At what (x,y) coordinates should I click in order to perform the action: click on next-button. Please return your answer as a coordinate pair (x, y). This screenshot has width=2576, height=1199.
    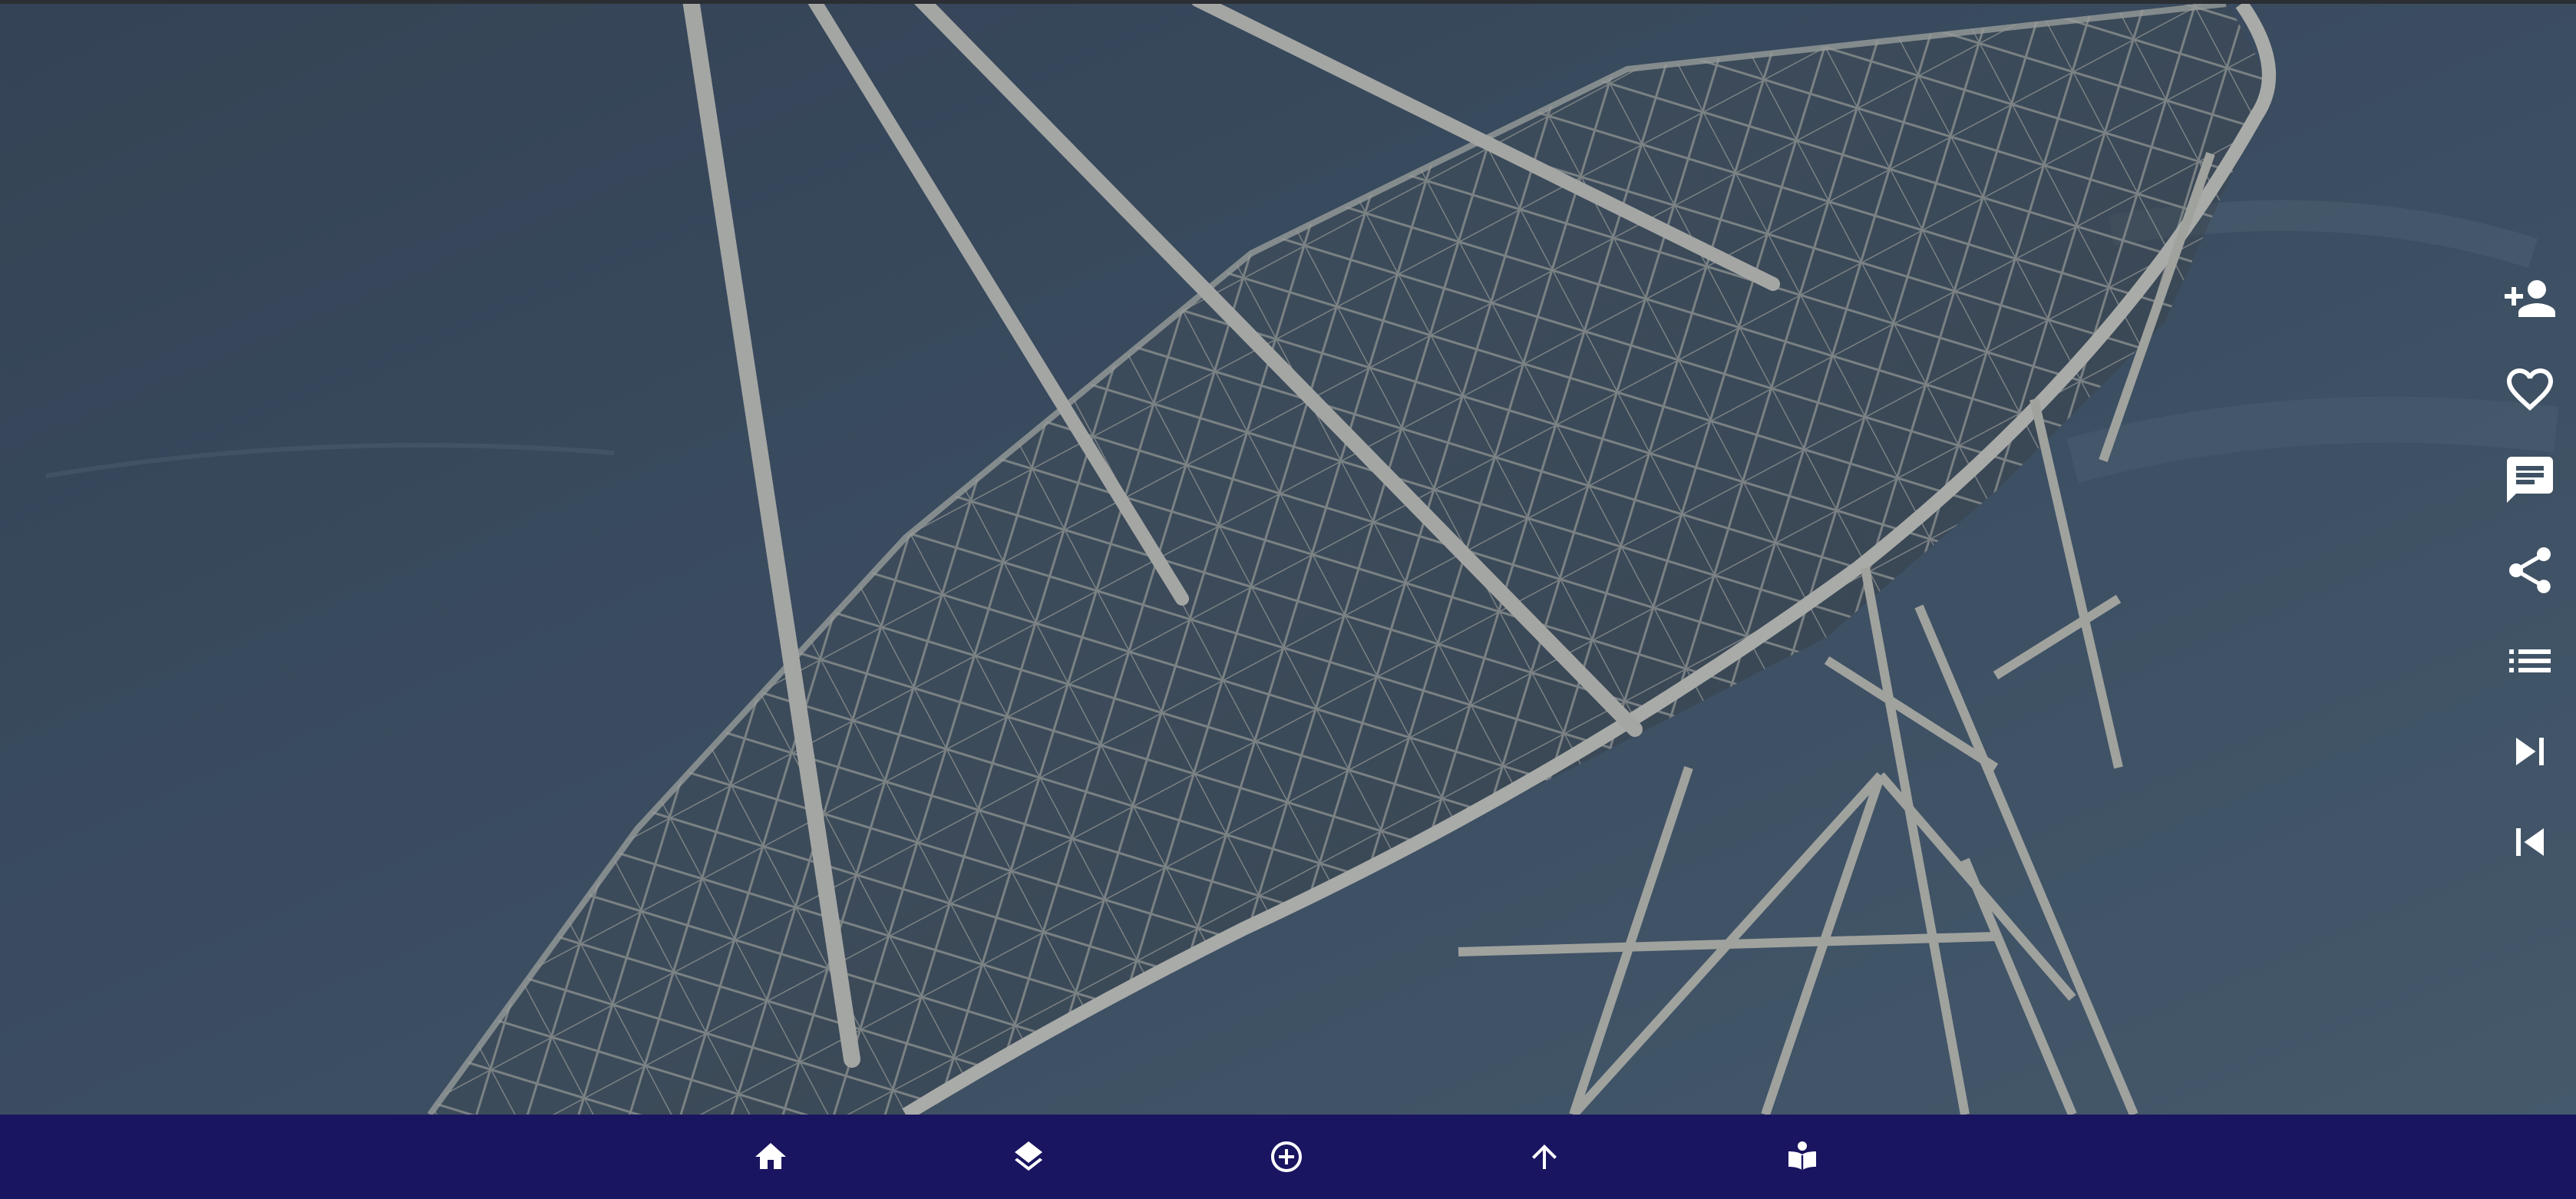
    Looking at the image, I should click on (2530, 751).